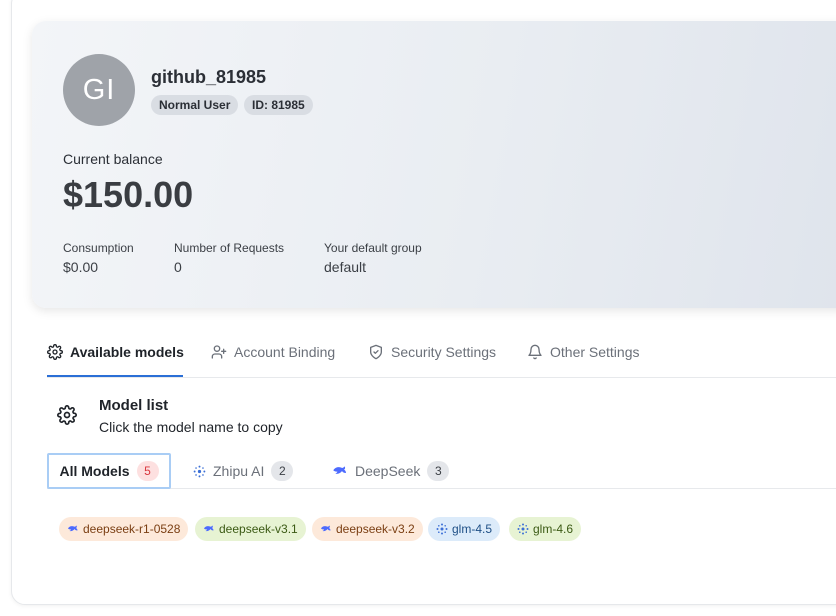 Image resolution: width=836 pixels, height=616 pixels. What do you see at coordinates (128, 194) in the screenshot?
I see `balance-value: $150.00` at bounding box center [128, 194].